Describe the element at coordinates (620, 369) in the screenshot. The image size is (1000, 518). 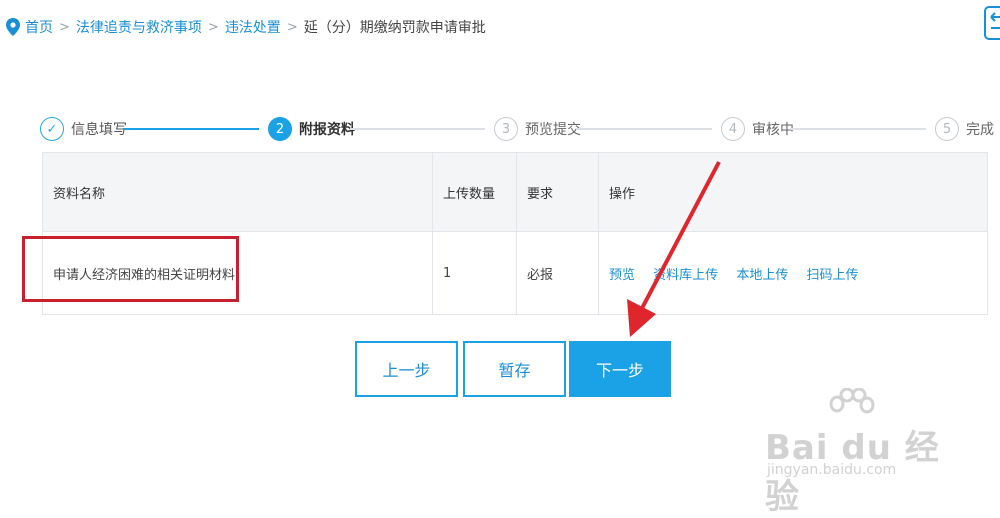
I see `next-step-button: 下一步` at that location.